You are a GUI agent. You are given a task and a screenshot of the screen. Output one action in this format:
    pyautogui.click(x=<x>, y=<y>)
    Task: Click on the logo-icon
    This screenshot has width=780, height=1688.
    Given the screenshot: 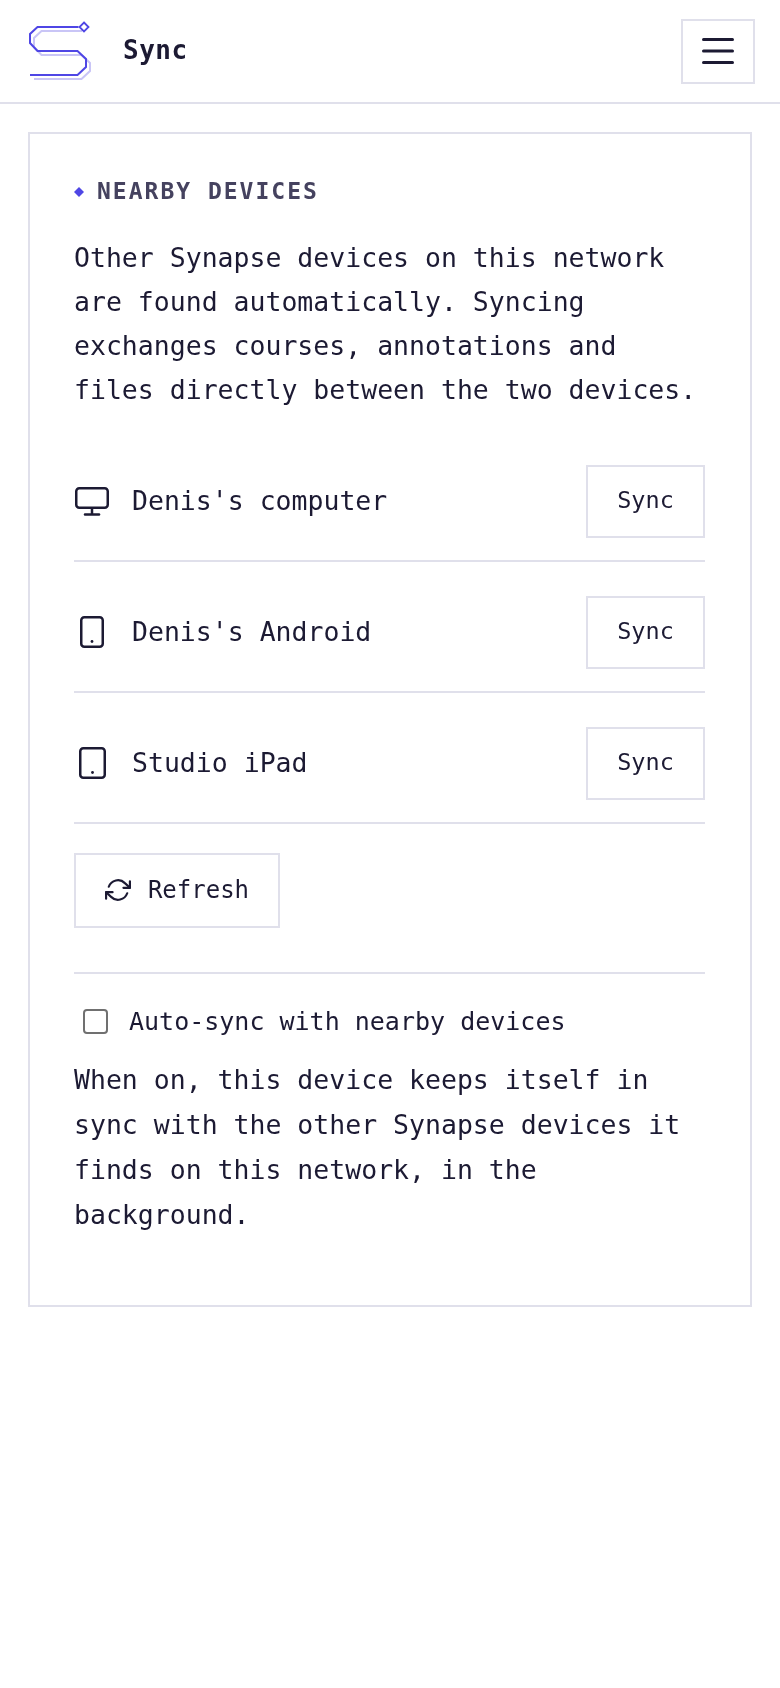 What is the action you would take?
    pyautogui.click(x=60, y=51)
    